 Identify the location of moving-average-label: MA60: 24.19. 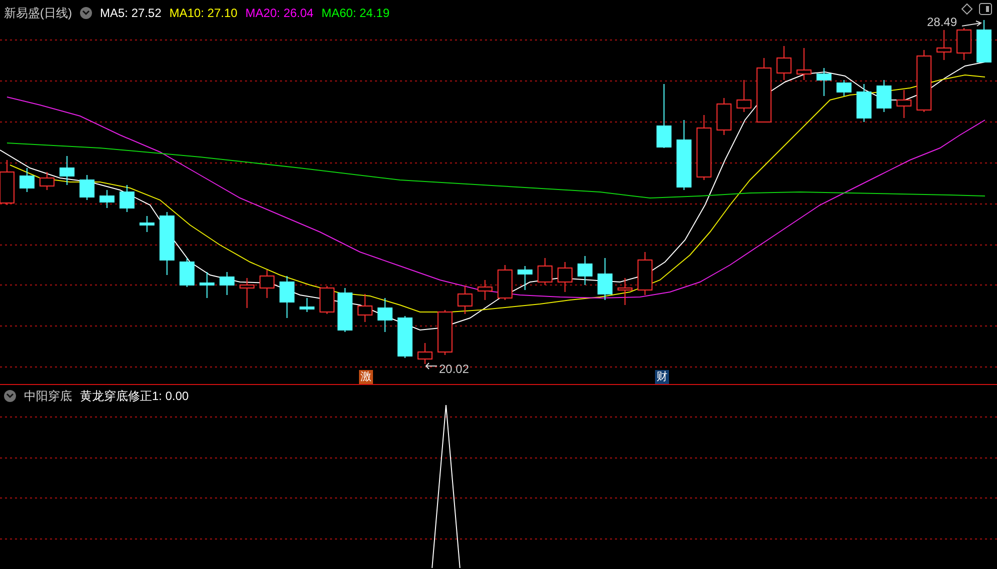
(355, 13).